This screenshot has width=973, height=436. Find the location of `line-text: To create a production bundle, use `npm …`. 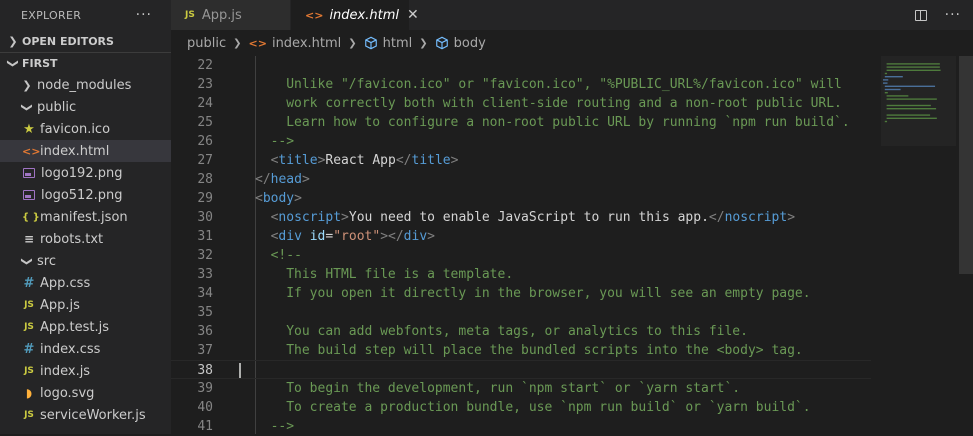

line-text: To create a production bundle, use `npm … is located at coordinates (548, 407).